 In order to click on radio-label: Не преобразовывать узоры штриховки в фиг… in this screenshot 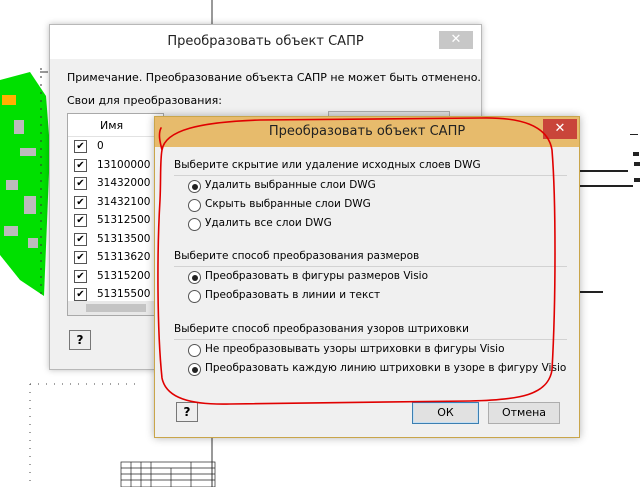, I will do `click(355, 349)`.